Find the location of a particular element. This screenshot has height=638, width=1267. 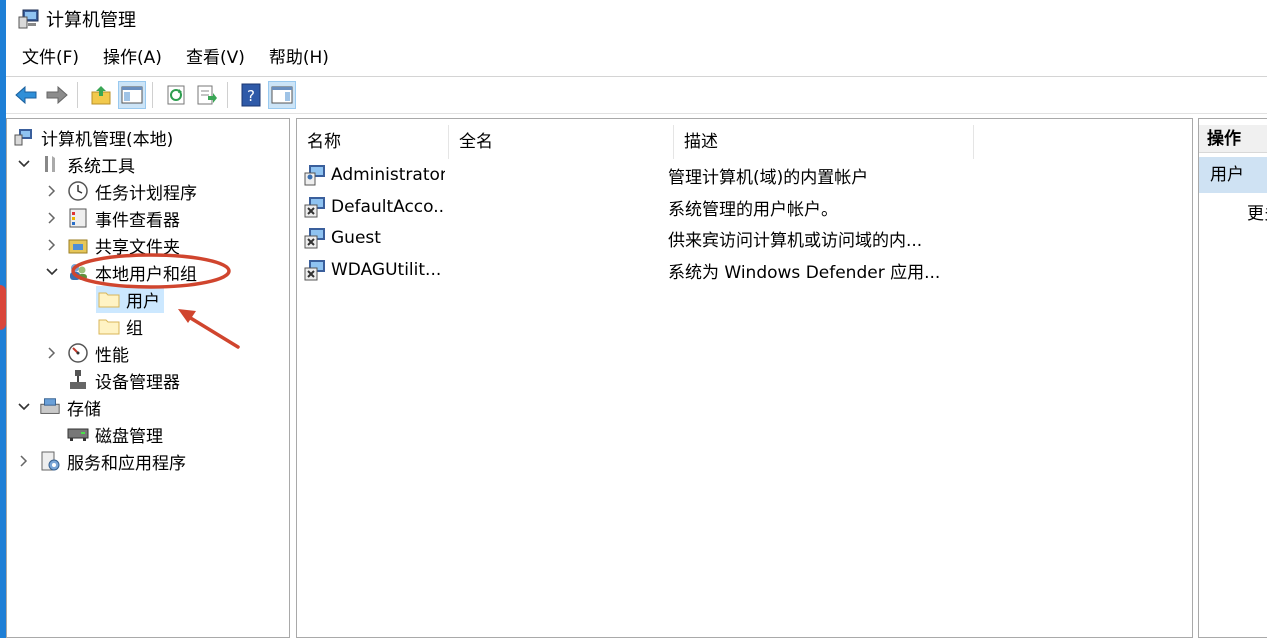

refresh-button is located at coordinates (176, 95).